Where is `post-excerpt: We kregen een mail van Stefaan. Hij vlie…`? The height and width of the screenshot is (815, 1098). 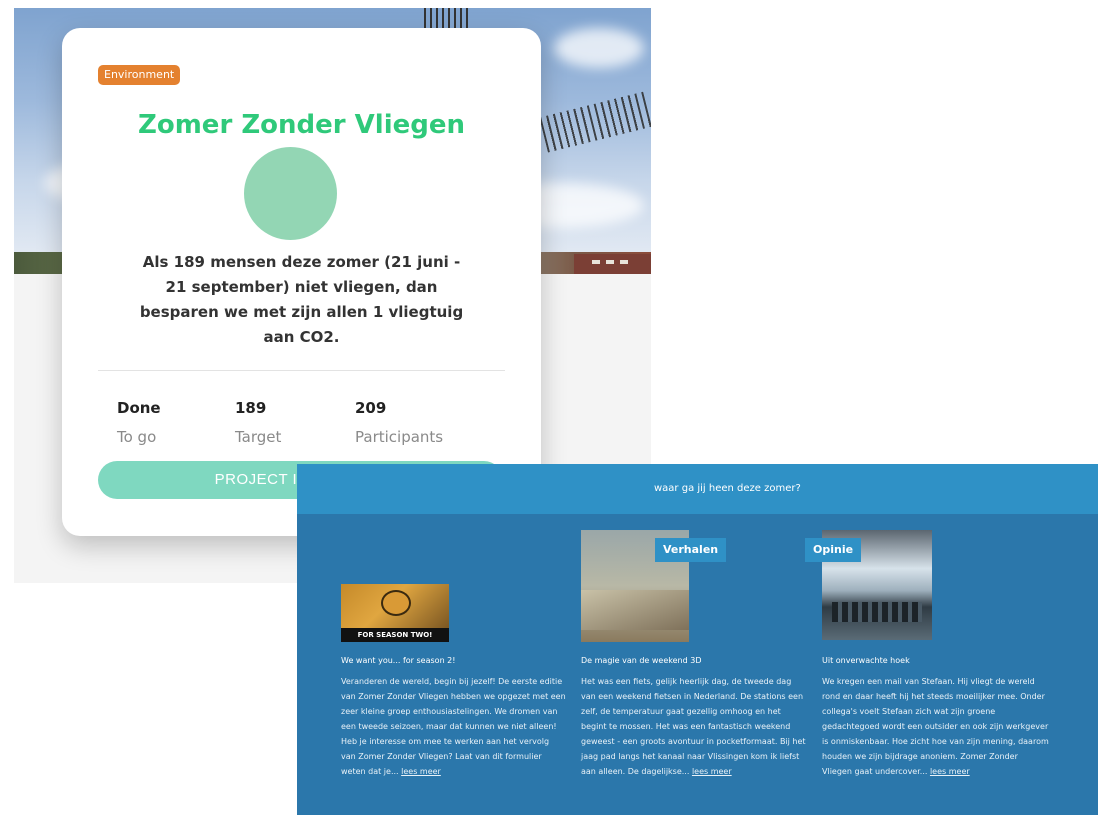 post-excerpt: We kregen een mail van Stefaan. Hij vlie… is located at coordinates (935, 726).